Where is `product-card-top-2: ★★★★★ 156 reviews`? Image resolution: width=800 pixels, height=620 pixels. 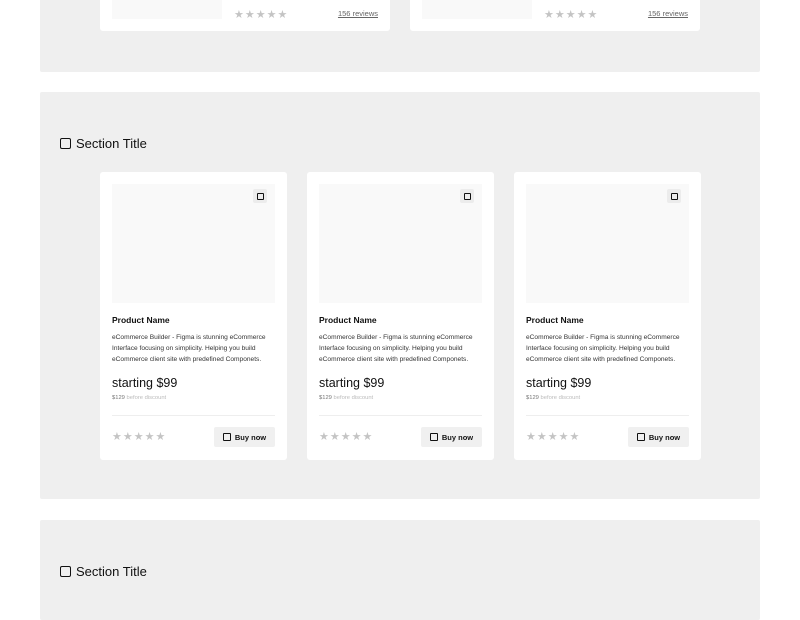
product-card-top-2: ★★★★★ 156 reviews is located at coordinates (555, 15).